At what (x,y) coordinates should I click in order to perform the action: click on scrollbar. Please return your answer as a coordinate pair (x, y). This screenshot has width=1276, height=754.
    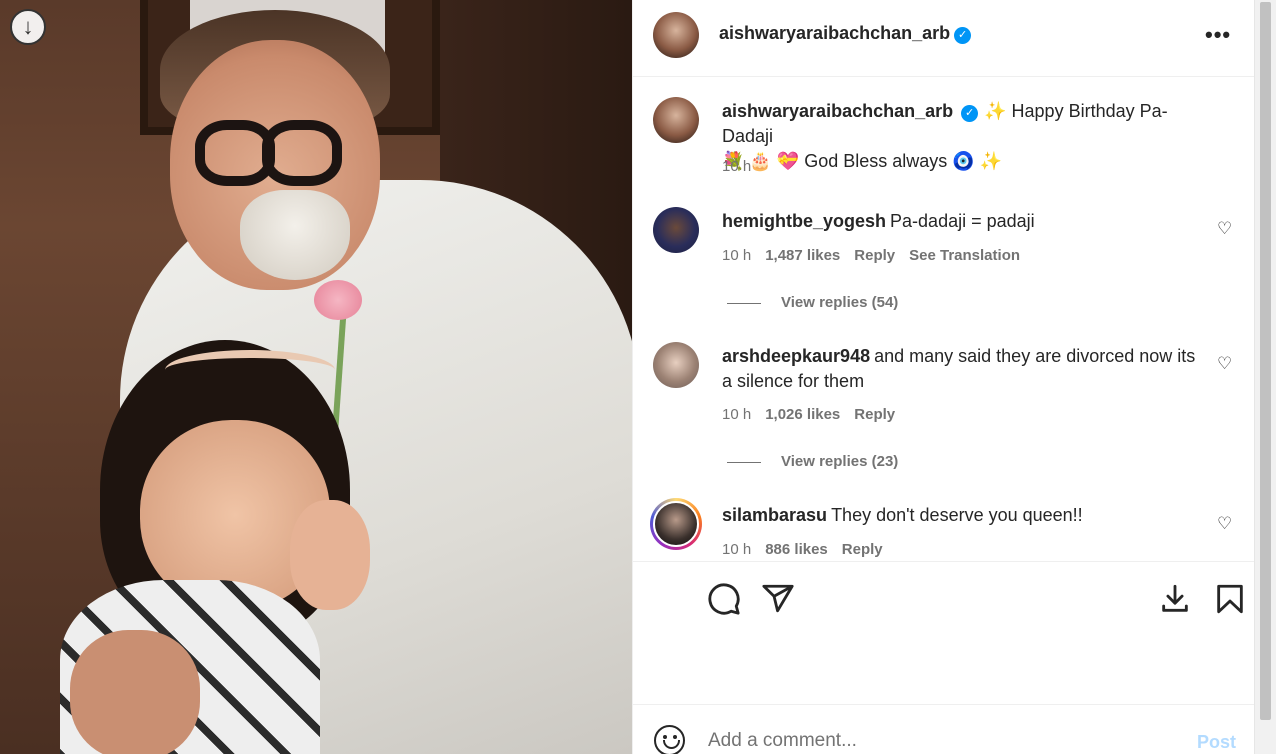
    Looking at the image, I should click on (1265, 377).